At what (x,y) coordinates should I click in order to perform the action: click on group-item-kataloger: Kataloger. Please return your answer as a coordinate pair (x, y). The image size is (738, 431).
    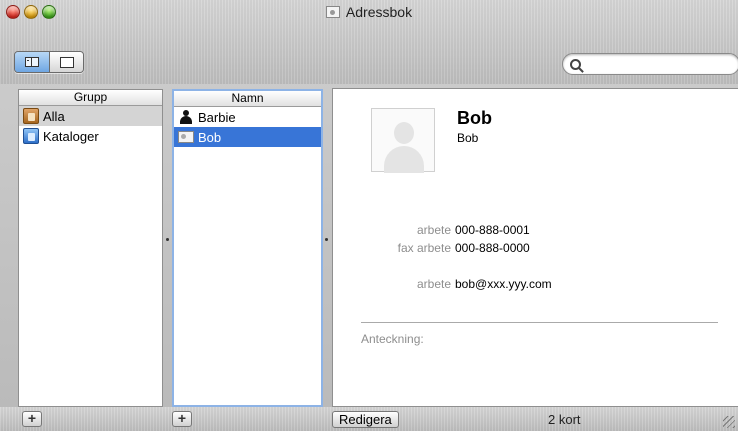
    Looking at the image, I should click on (90, 136).